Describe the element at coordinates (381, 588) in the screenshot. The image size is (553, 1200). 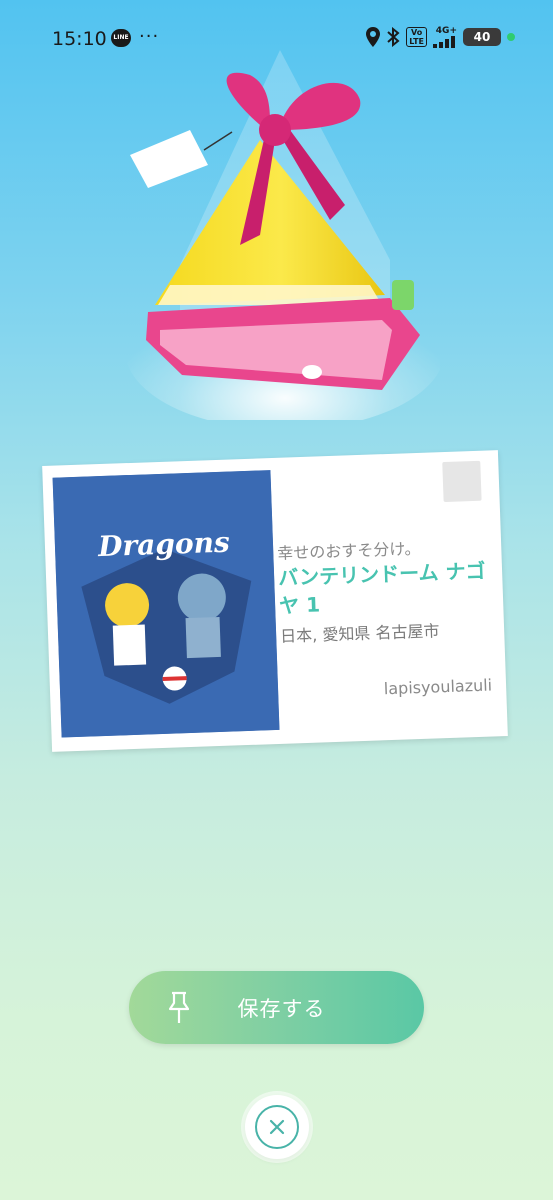
I see `postcard-title: バンテリンドーム ナゴヤ 1` at that location.